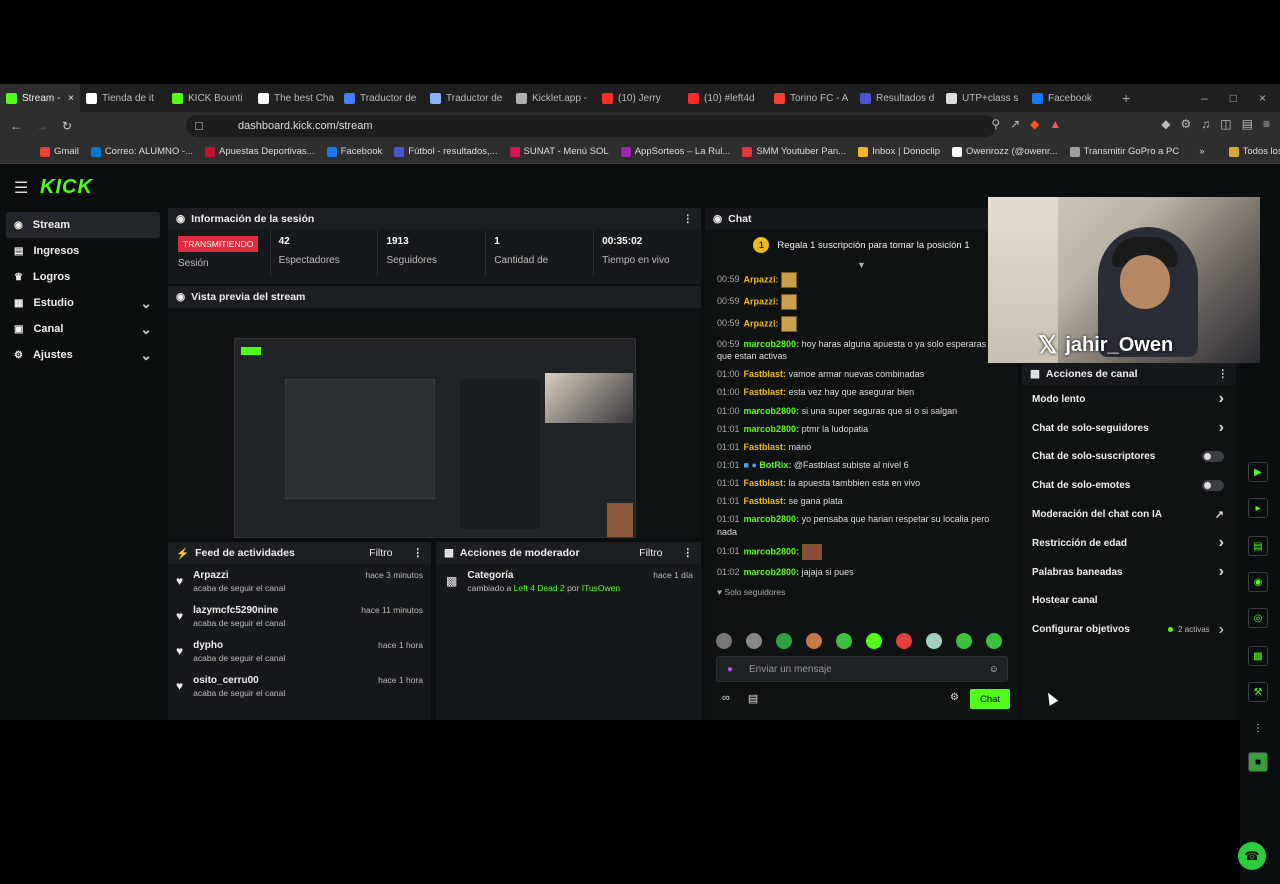  What do you see at coordinates (1129, 457) in the screenshot?
I see `channel-action-row: Chat de solo-suscriptores` at bounding box center [1129, 457].